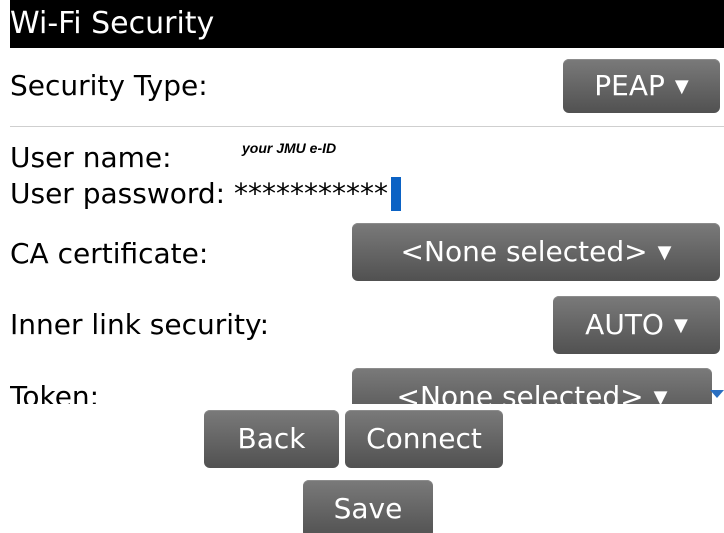  What do you see at coordinates (624, 324) in the screenshot?
I see `inner-link-security-value: AUTO` at bounding box center [624, 324].